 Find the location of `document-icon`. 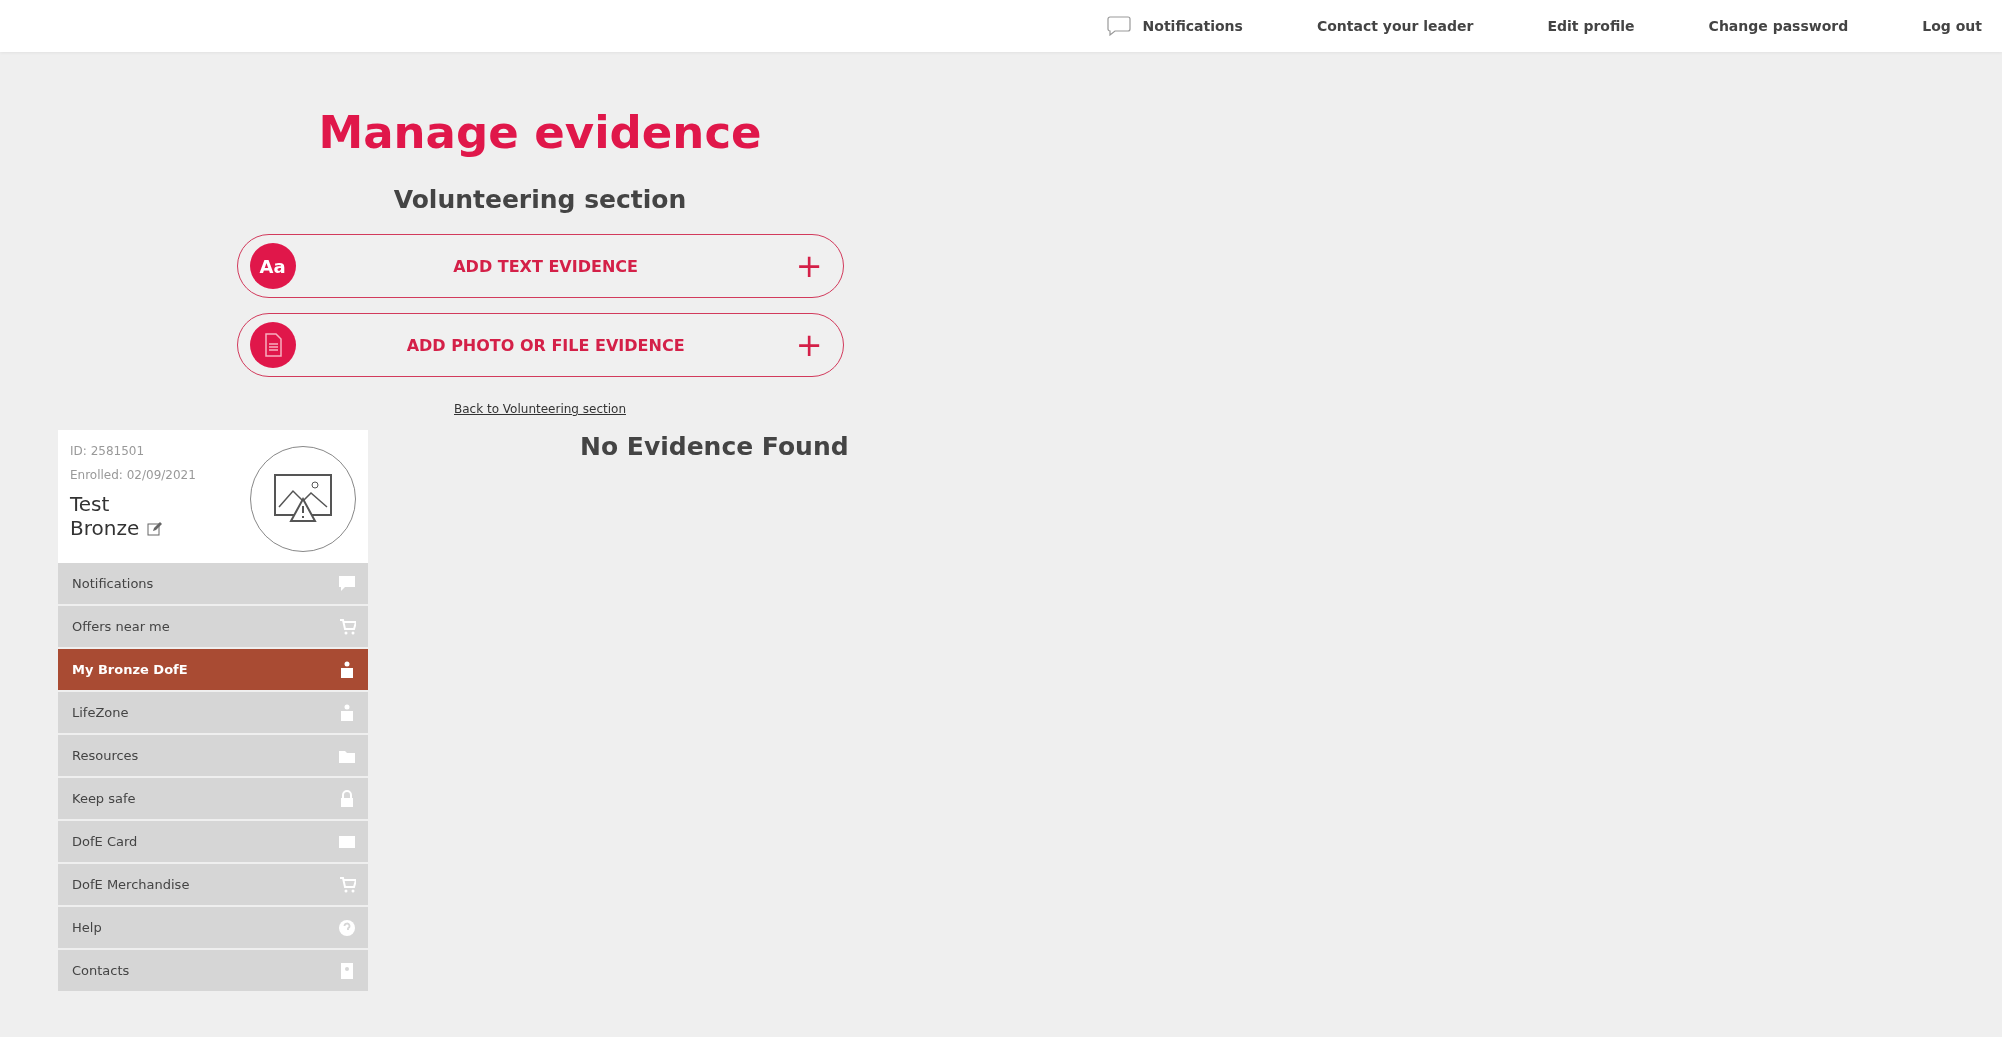

document-icon is located at coordinates (272, 345).